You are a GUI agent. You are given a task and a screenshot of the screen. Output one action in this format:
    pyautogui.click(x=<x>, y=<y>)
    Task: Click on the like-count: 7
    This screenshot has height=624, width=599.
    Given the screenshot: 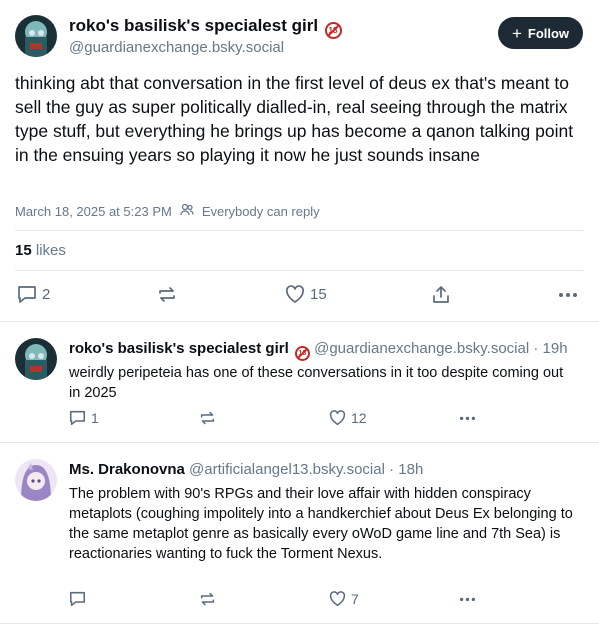 What is the action you would take?
    pyautogui.click(x=355, y=599)
    